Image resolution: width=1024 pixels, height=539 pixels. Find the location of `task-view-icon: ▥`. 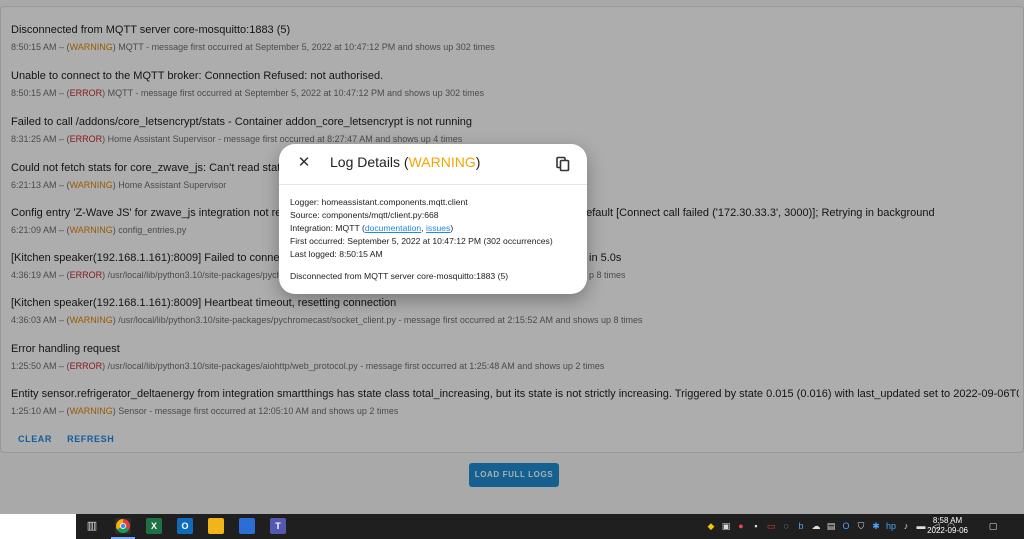

task-view-icon: ▥ is located at coordinates (92, 526).